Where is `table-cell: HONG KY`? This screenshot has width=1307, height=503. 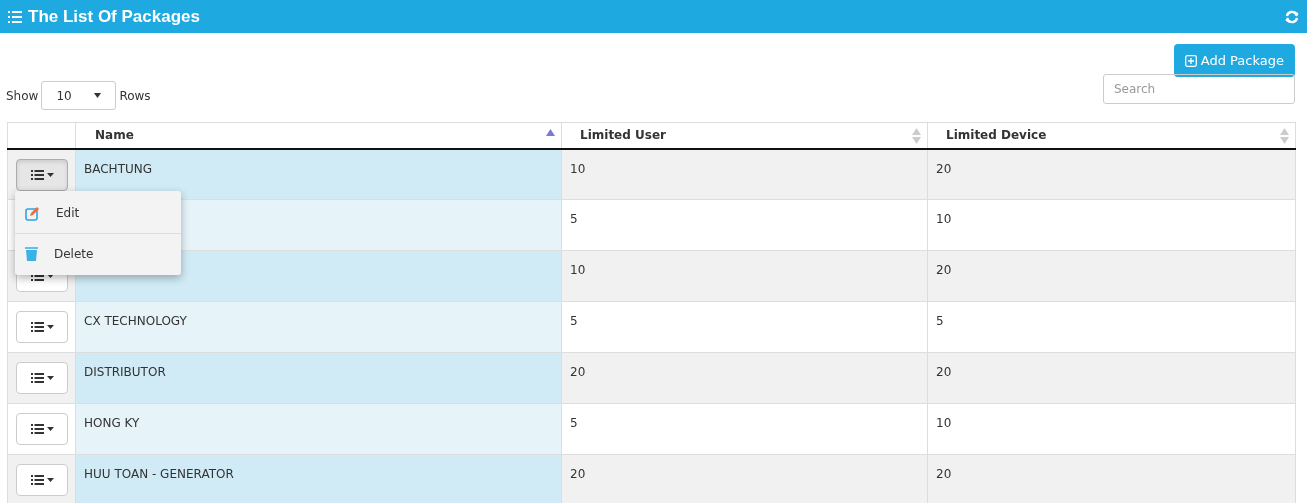 table-cell: HONG KY is located at coordinates (112, 423).